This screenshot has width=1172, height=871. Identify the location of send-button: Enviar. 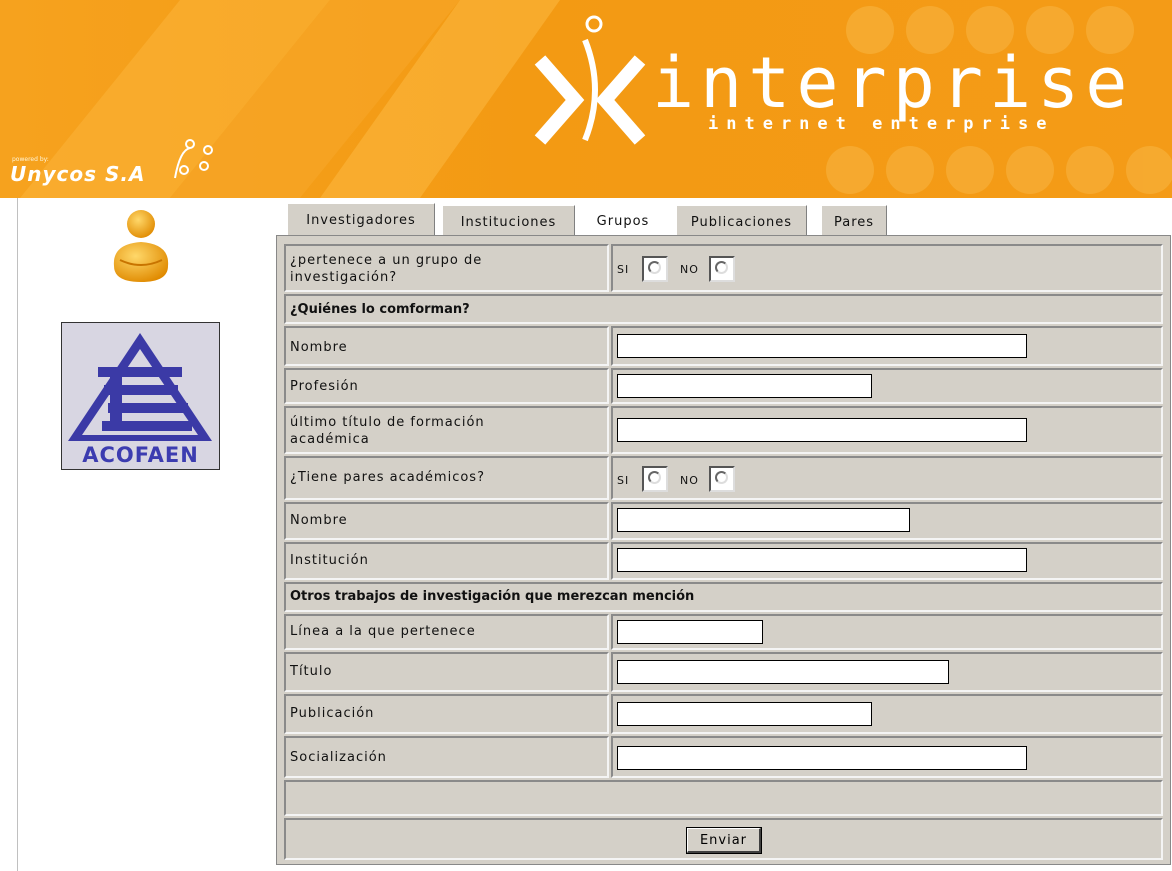
(724, 840).